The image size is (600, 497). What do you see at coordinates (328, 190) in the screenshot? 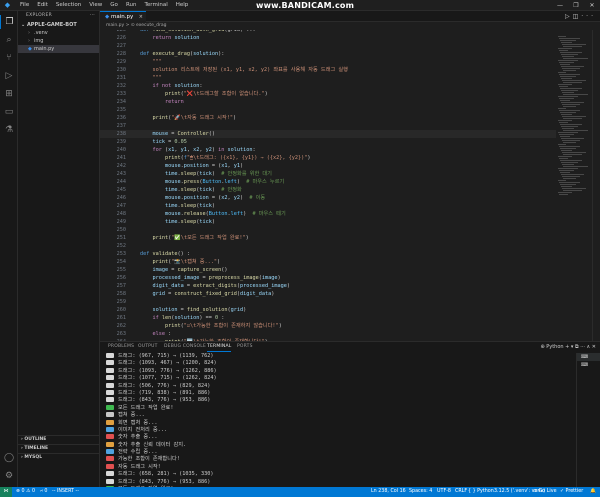
I see `code-line: 245 time.sleep(tick) # 안정화` at bounding box center [328, 190].